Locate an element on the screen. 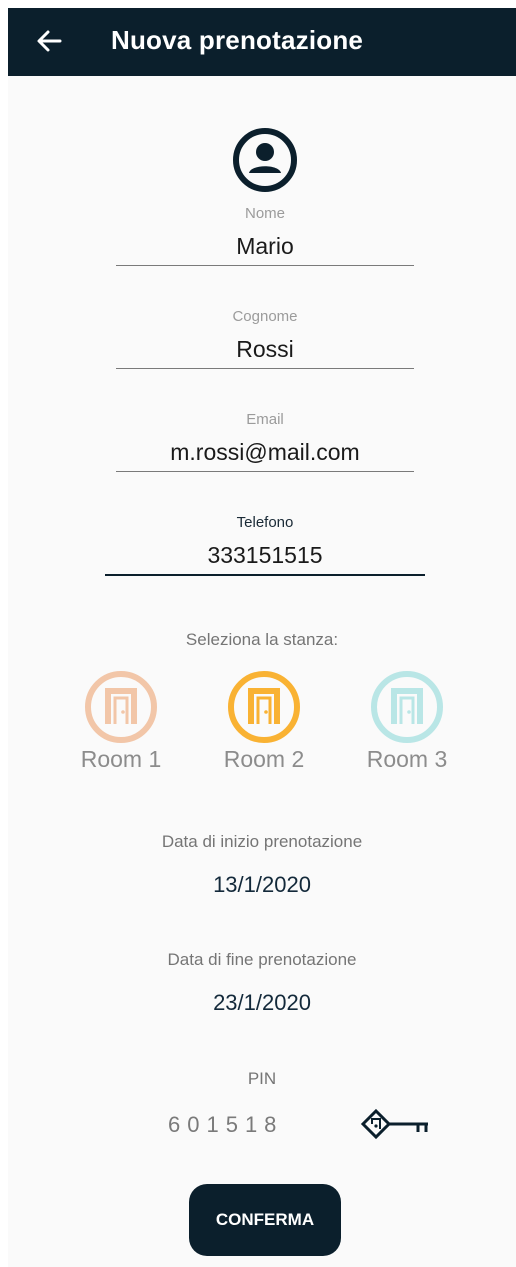 This screenshot has height=1267, width=516. app-bar: Nuova prenotazione is located at coordinates (262, 42).